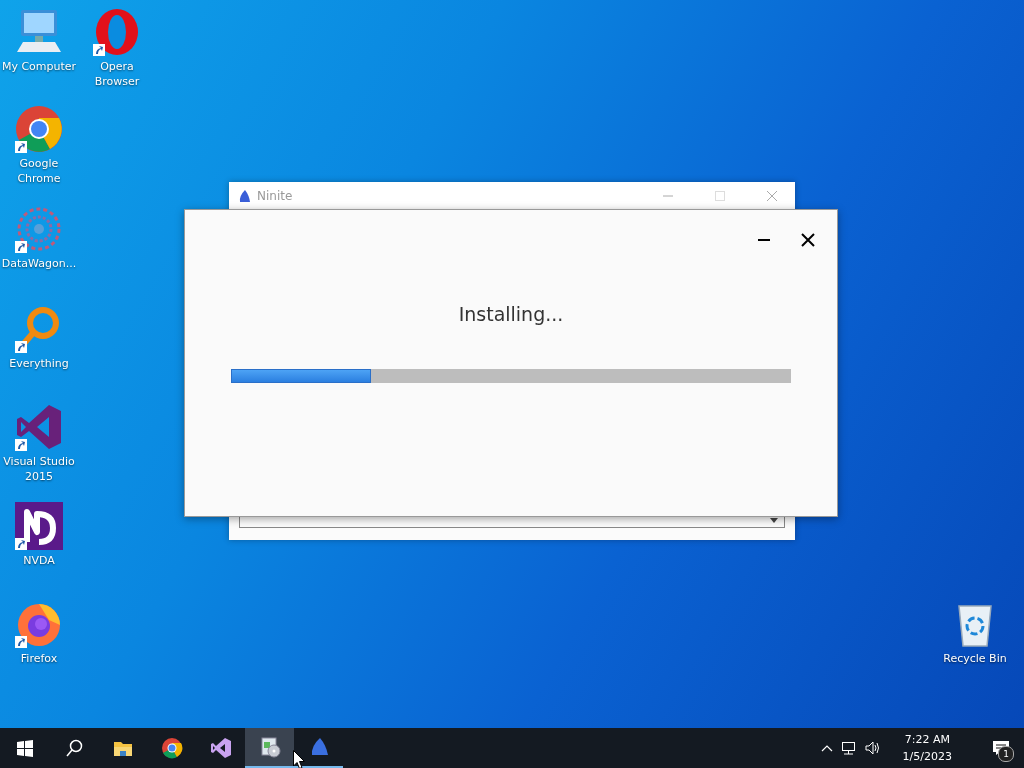  I want to click on chrome-logo-icon, so click(171, 748).